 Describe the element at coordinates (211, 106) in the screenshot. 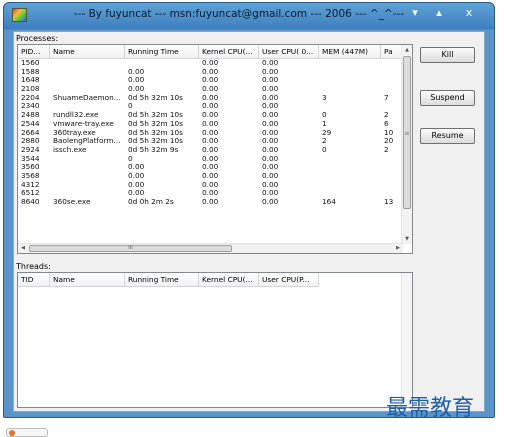

I see `process-row: 2340 0 0.00 0.00` at that location.